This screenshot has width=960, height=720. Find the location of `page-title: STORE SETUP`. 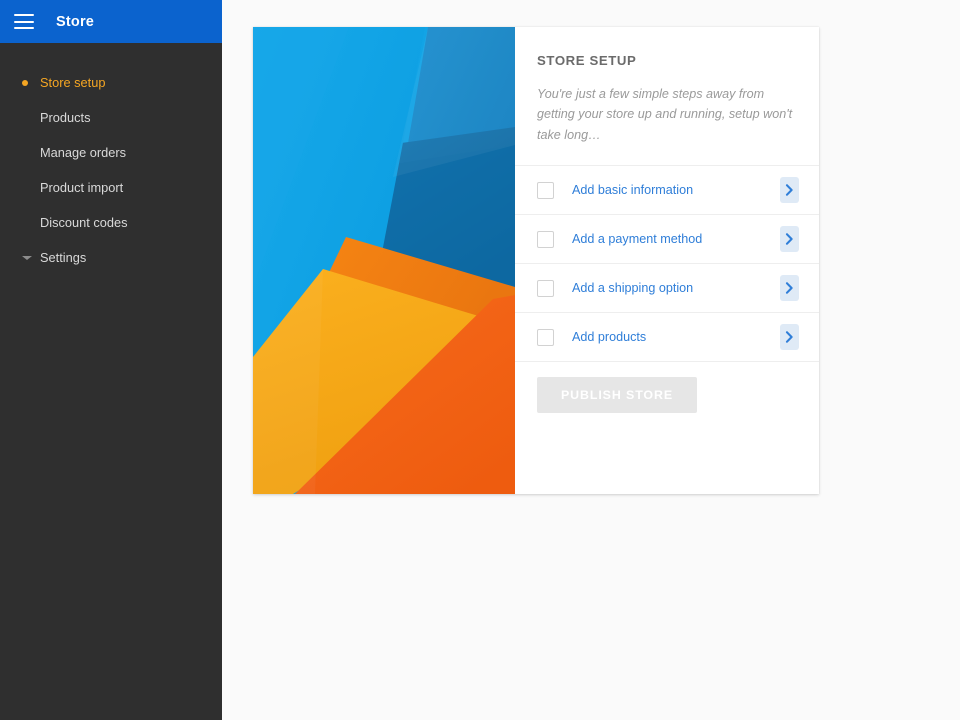

page-title: STORE SETUP is located at coordinates (587, 60).